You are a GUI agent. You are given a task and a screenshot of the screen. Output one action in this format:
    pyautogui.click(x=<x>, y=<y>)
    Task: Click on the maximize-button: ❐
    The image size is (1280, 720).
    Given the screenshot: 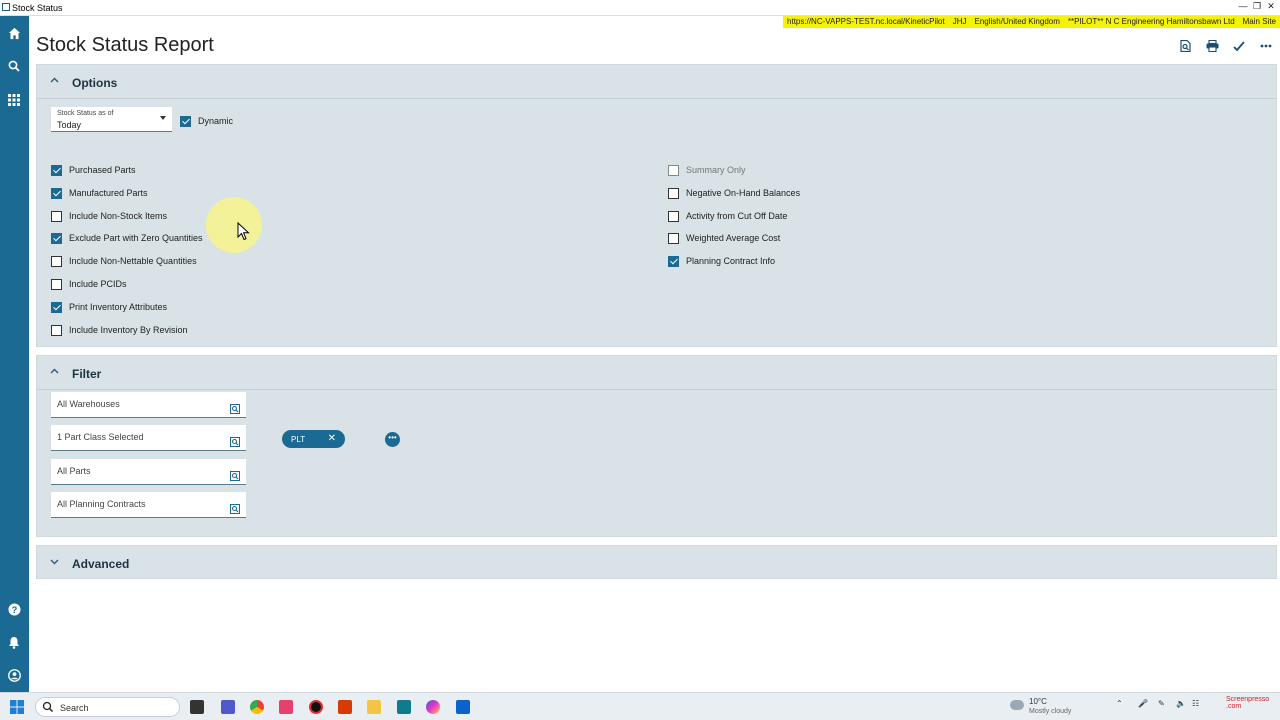 What is the action you would take?
    pyautogui.click(x=1257, y=7)
    